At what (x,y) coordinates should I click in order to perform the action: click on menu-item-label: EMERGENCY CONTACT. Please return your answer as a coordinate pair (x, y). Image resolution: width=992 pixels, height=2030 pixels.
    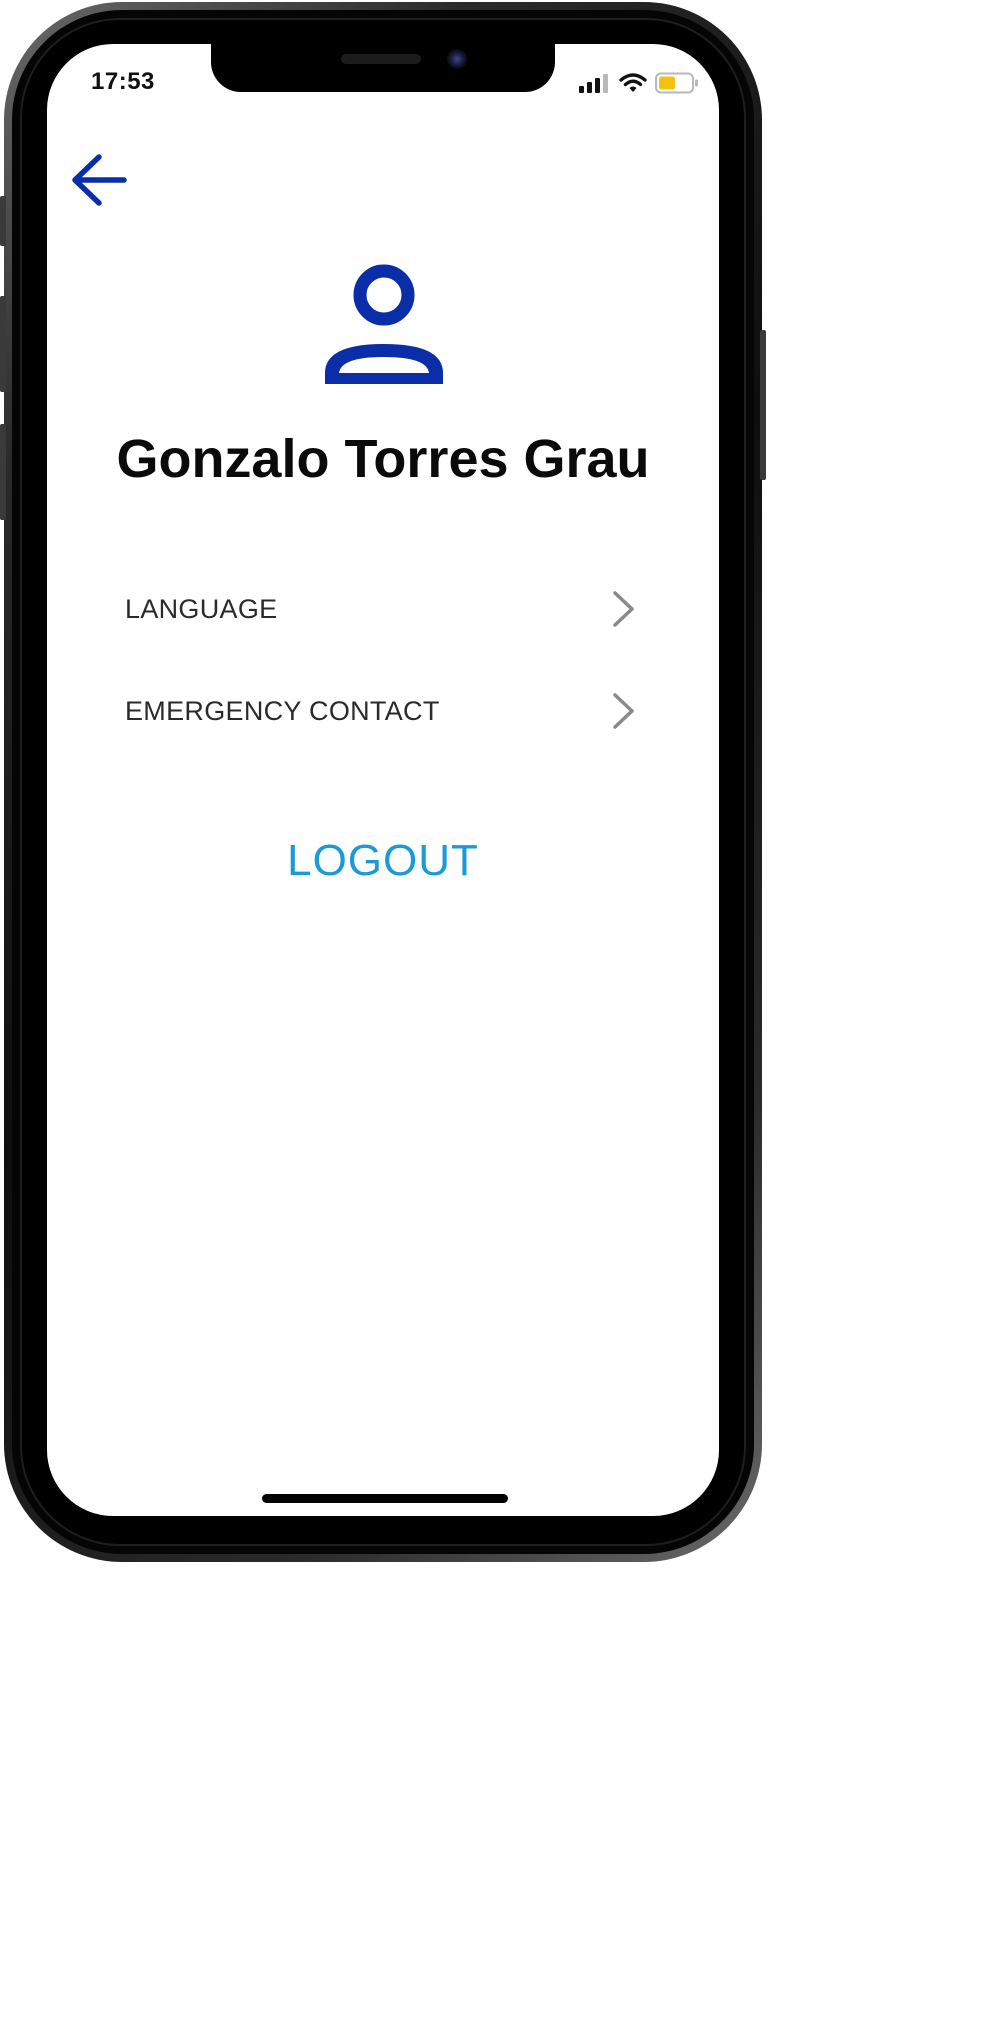
    Looking at the image, I should click on (282, 710).